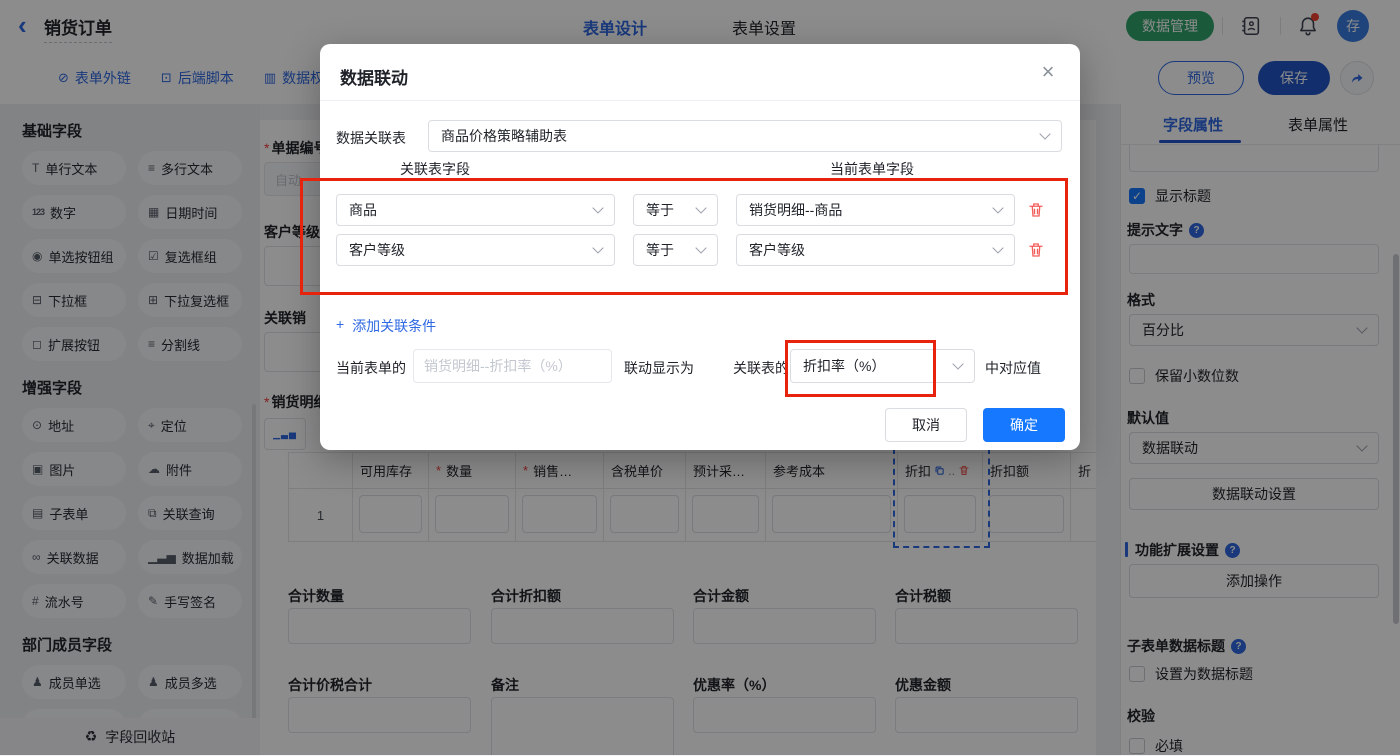 The image size is (1400, 756). Describe the element at coordinates (374, 78) in the screenshot. I see `modal-title: 数据联动` at that location.